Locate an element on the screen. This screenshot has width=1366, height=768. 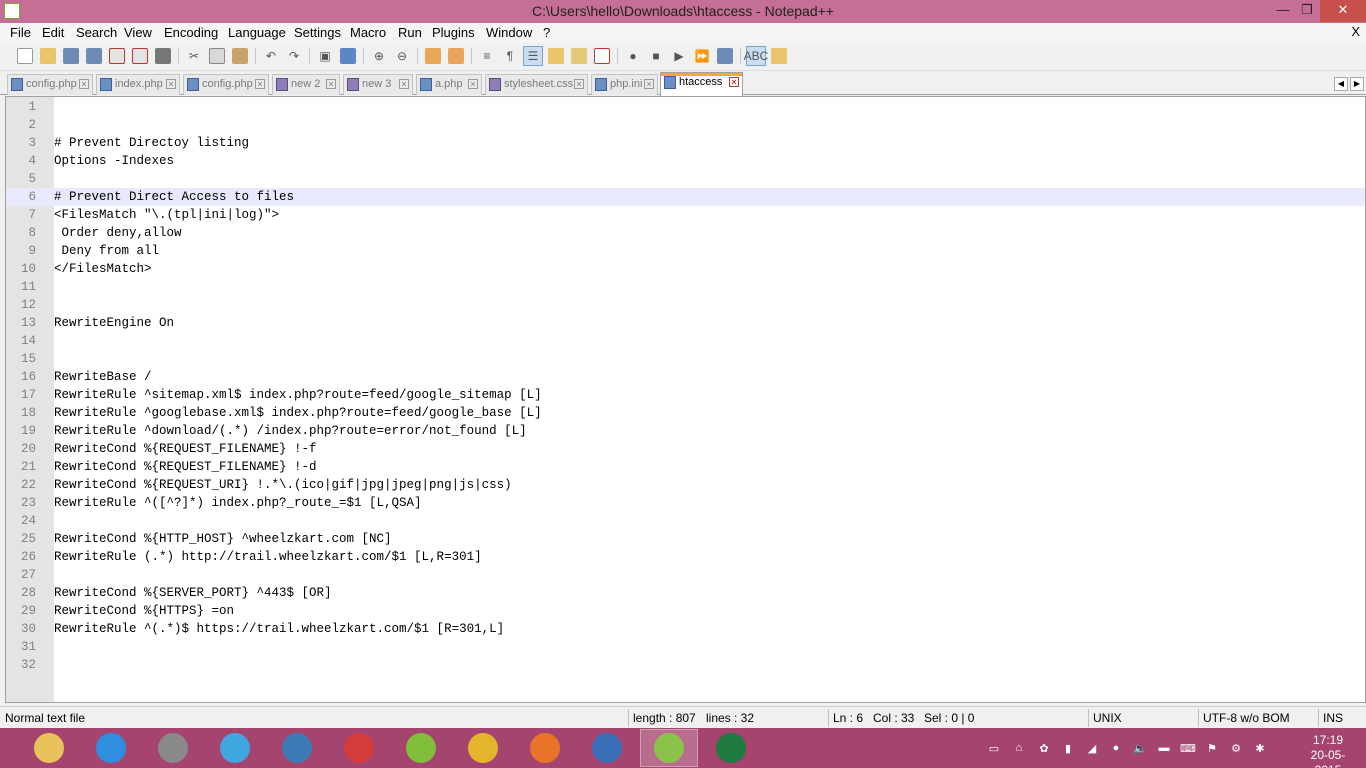
cut-icon: ✂ is located at coordinates (194, 56).